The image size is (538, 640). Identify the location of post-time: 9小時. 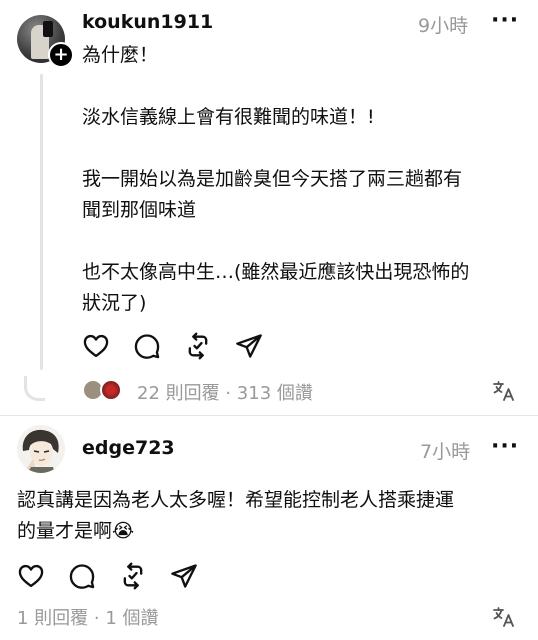
(443, 26).